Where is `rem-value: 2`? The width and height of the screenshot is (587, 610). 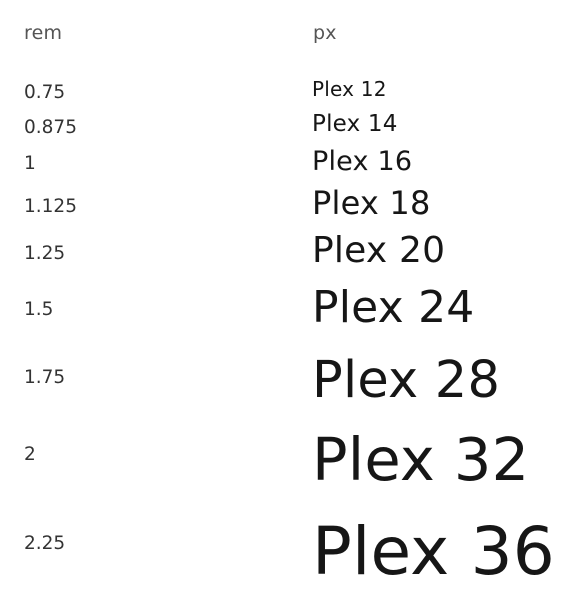
rem-value: 2 is located at coordinates (30, 454).